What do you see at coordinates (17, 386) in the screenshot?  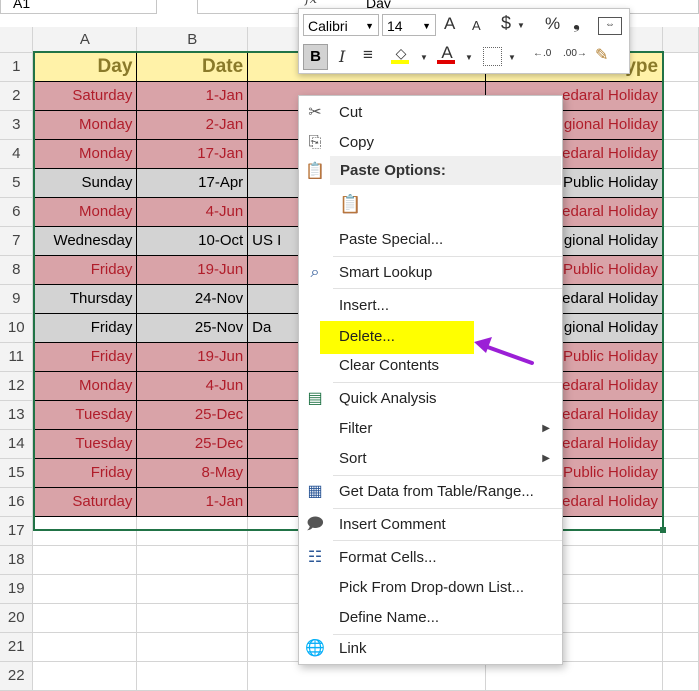 I see `row-header: 12` at bounding box center [17, 386].